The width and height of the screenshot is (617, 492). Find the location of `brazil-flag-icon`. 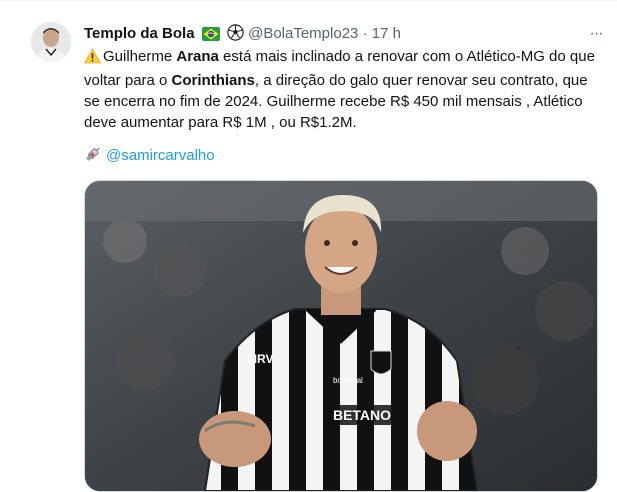

brazil-flag-icon is located at coordinates (210, 37).